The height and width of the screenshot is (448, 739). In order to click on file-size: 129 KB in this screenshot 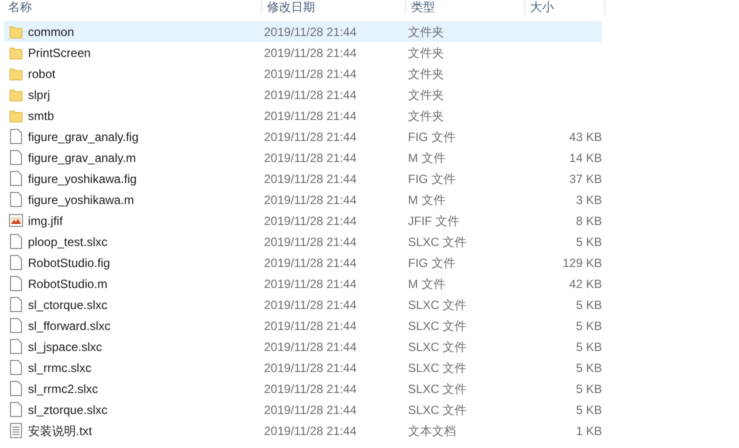, I will do `click(582, 263)`.